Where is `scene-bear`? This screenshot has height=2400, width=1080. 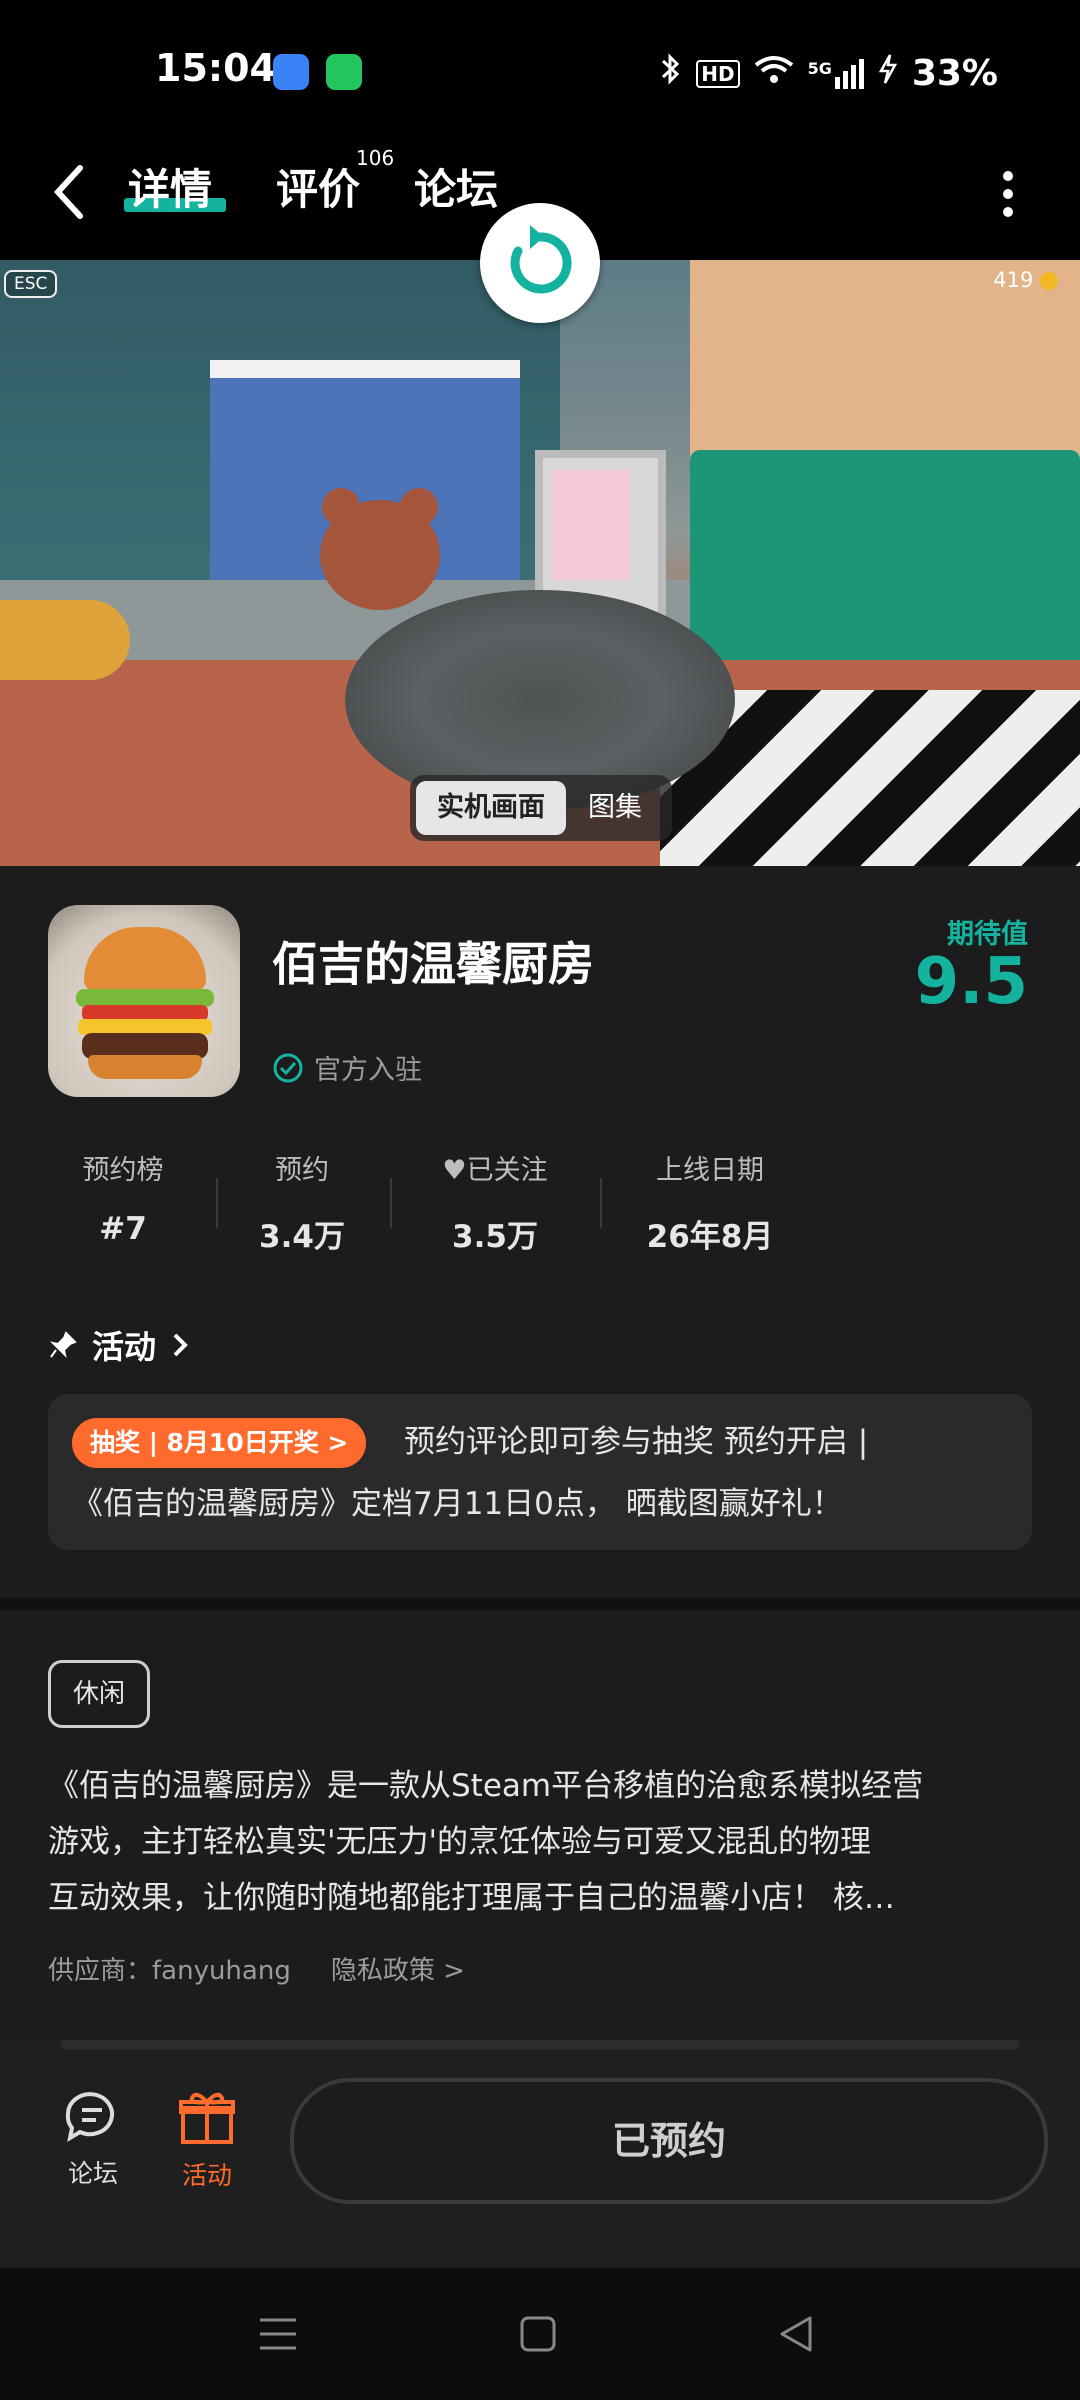 scene-bear is located at coordinates (380, 549).